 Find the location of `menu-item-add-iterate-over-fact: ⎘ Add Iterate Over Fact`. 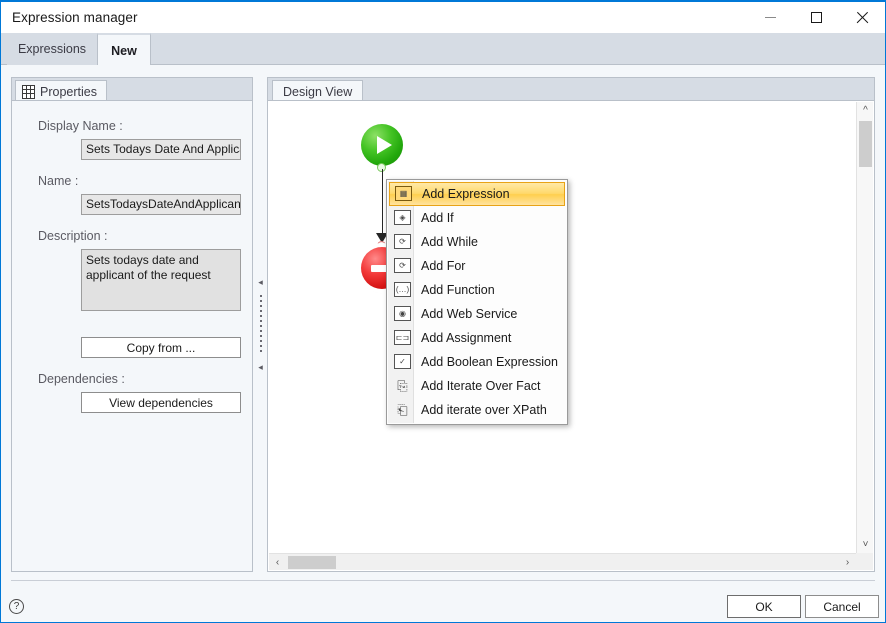

menu-item-add-iterate-over-fact: ⎘ Add Iterate Over Fact is located at coordinates (477, 386).